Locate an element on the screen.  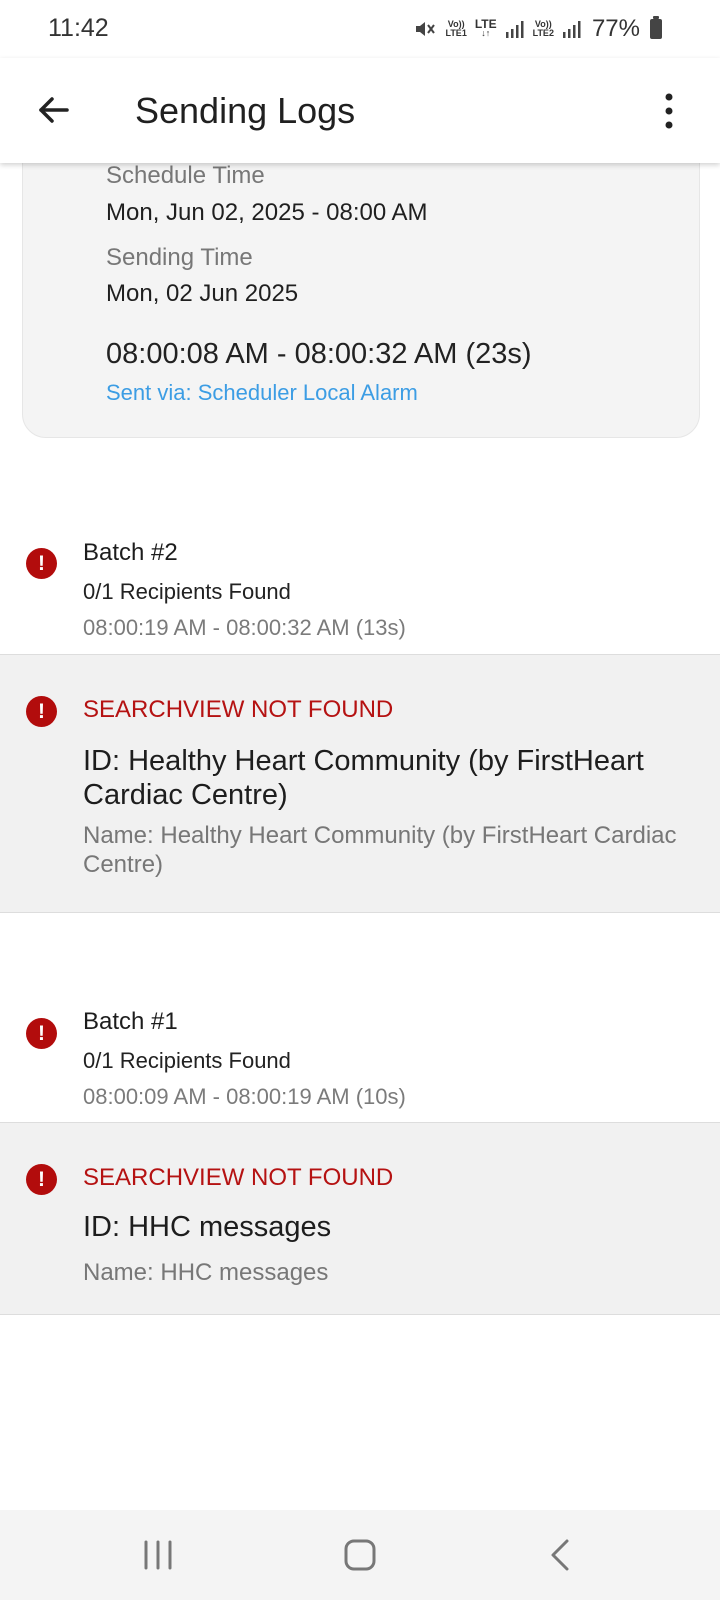
sending-time-range: 08:00:08 AM - 08:00:32 AM (23s) is located at coordinates (319, 354).